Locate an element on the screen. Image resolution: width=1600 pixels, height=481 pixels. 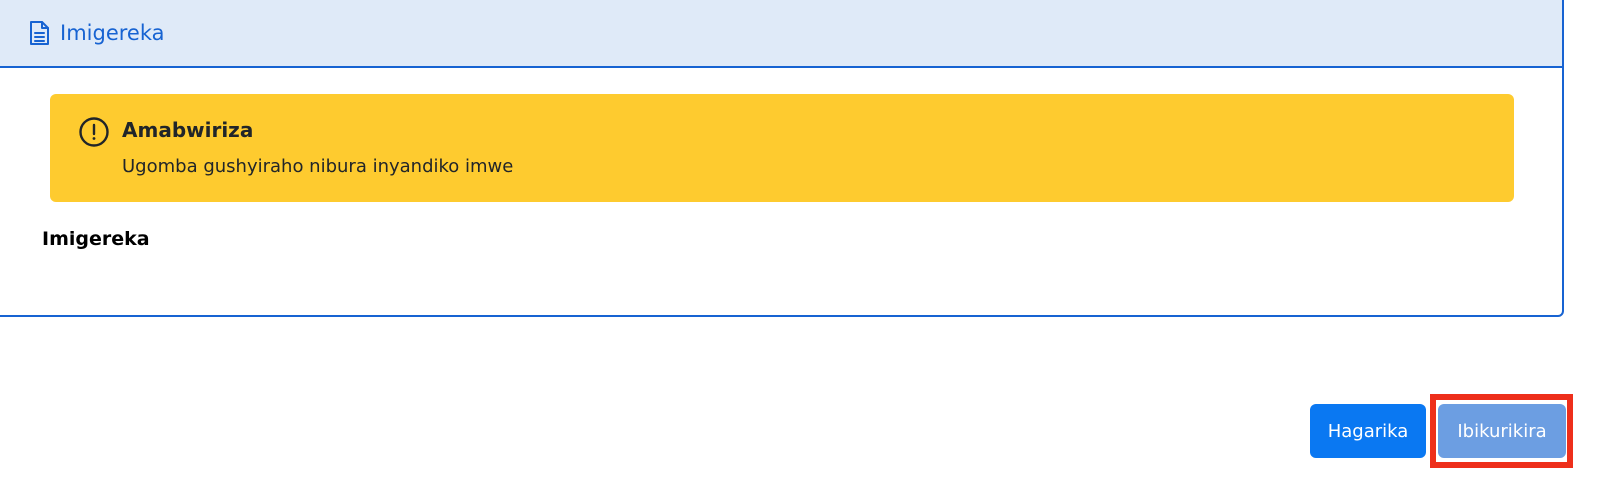
attachments-label: Imigereka is located at coordinates (96, 239).